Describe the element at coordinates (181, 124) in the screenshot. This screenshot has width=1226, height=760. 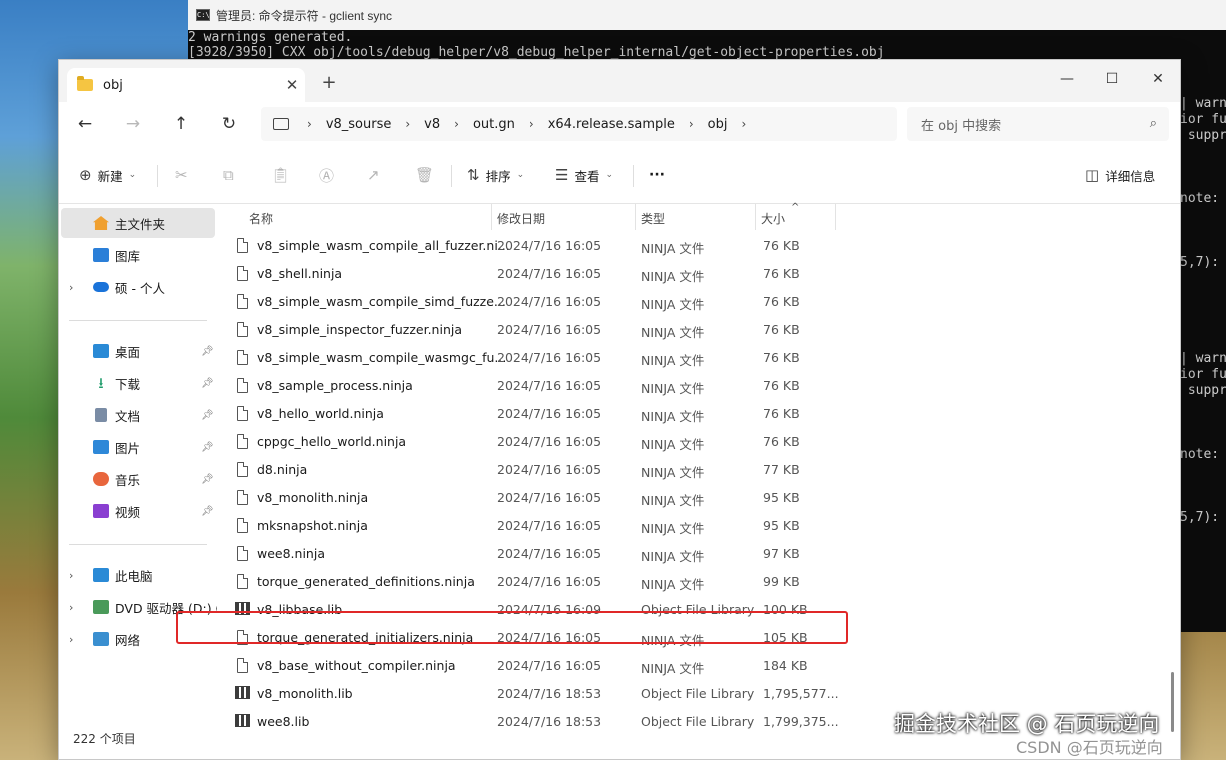
I see `up-button: ↑` at that location.